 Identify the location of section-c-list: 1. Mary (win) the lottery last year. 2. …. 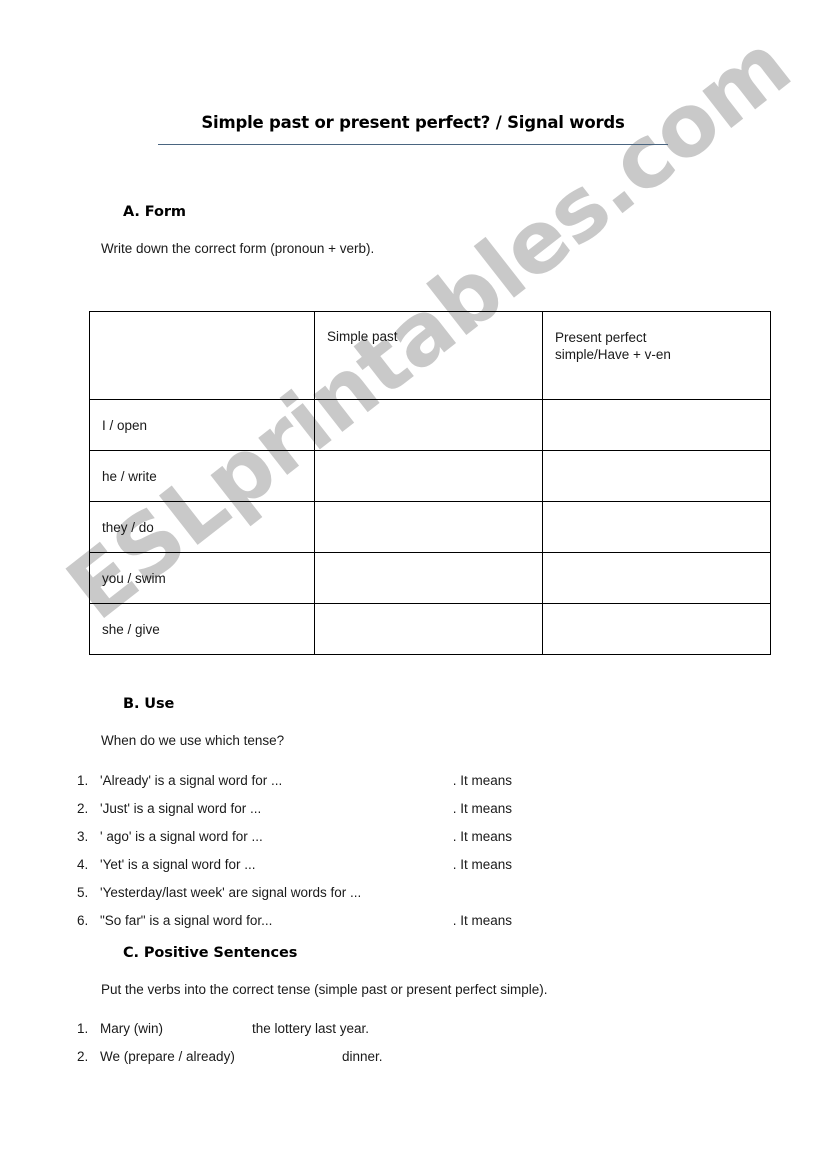
(307, 1049).